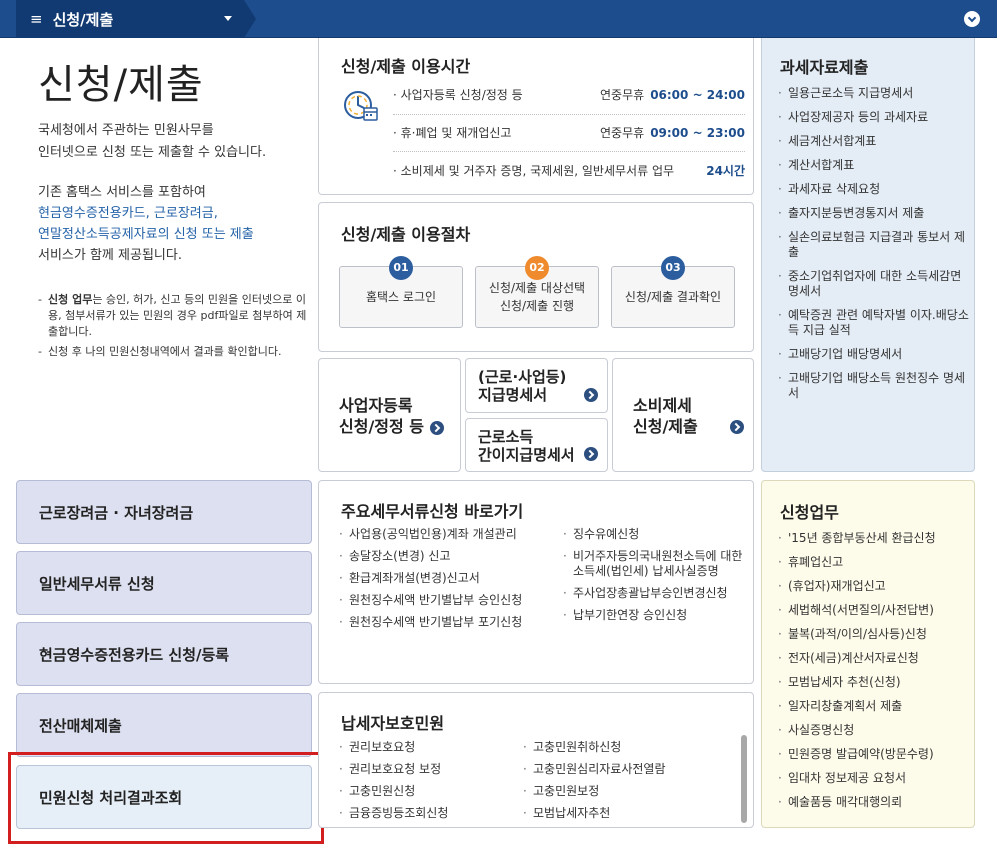 This screenshot has width=997, height=856. Describe the element at coordinates (429, 791) in the screenshot. I see `protection-link: 고충민원신청` at that location.